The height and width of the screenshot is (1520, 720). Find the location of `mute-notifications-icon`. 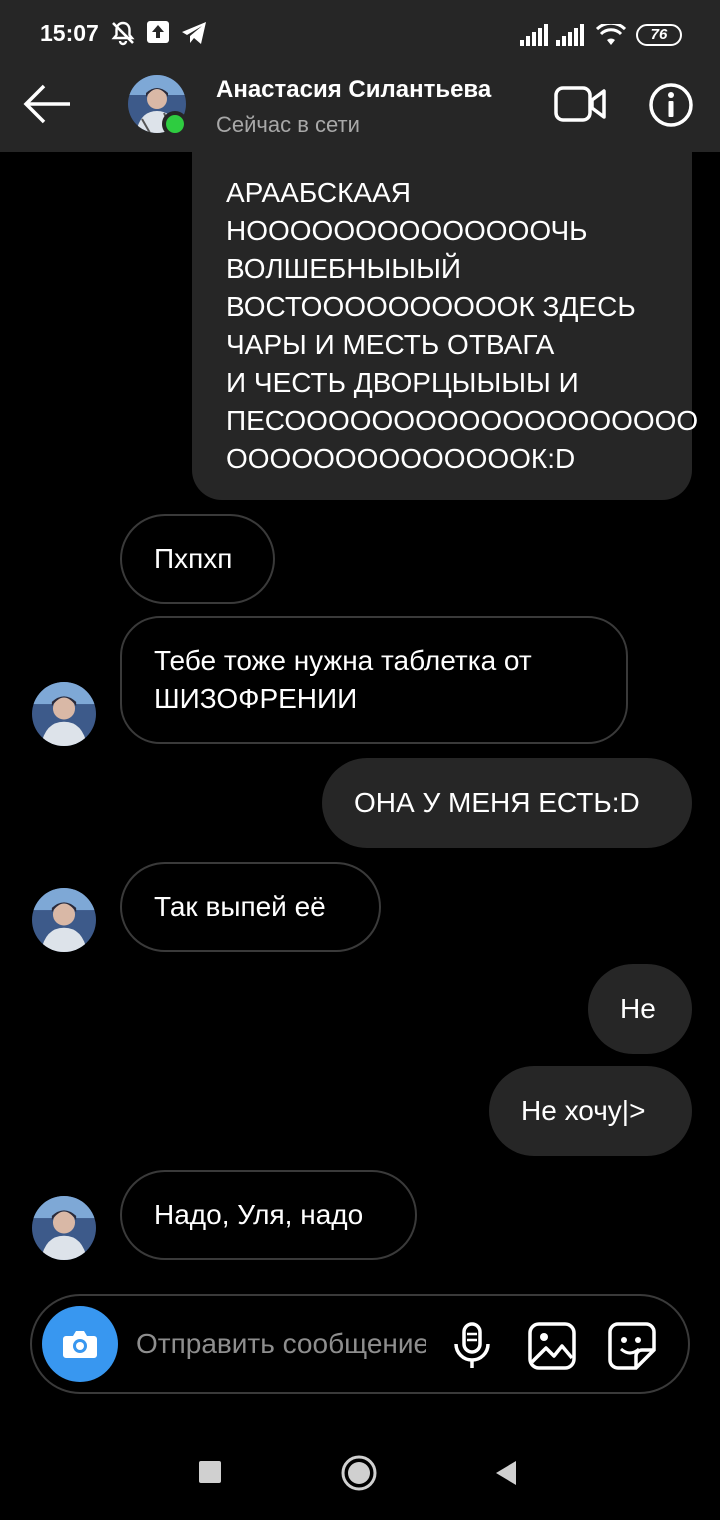

mute-notifications-icon is located at coordinates (123, 33).